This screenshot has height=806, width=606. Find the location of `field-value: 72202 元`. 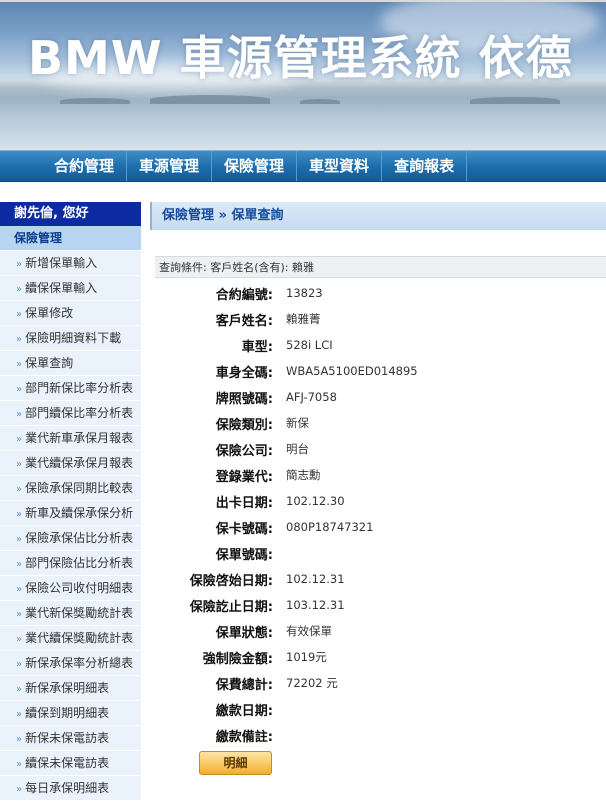

field-value: 72202 元 is located at coordinates (312, 683).